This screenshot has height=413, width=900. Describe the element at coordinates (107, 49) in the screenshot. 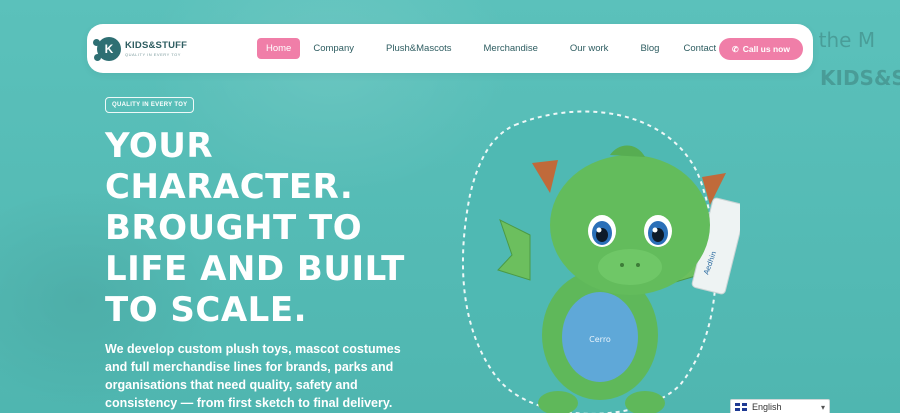

I see `logo-mark-icon: K` at that location.